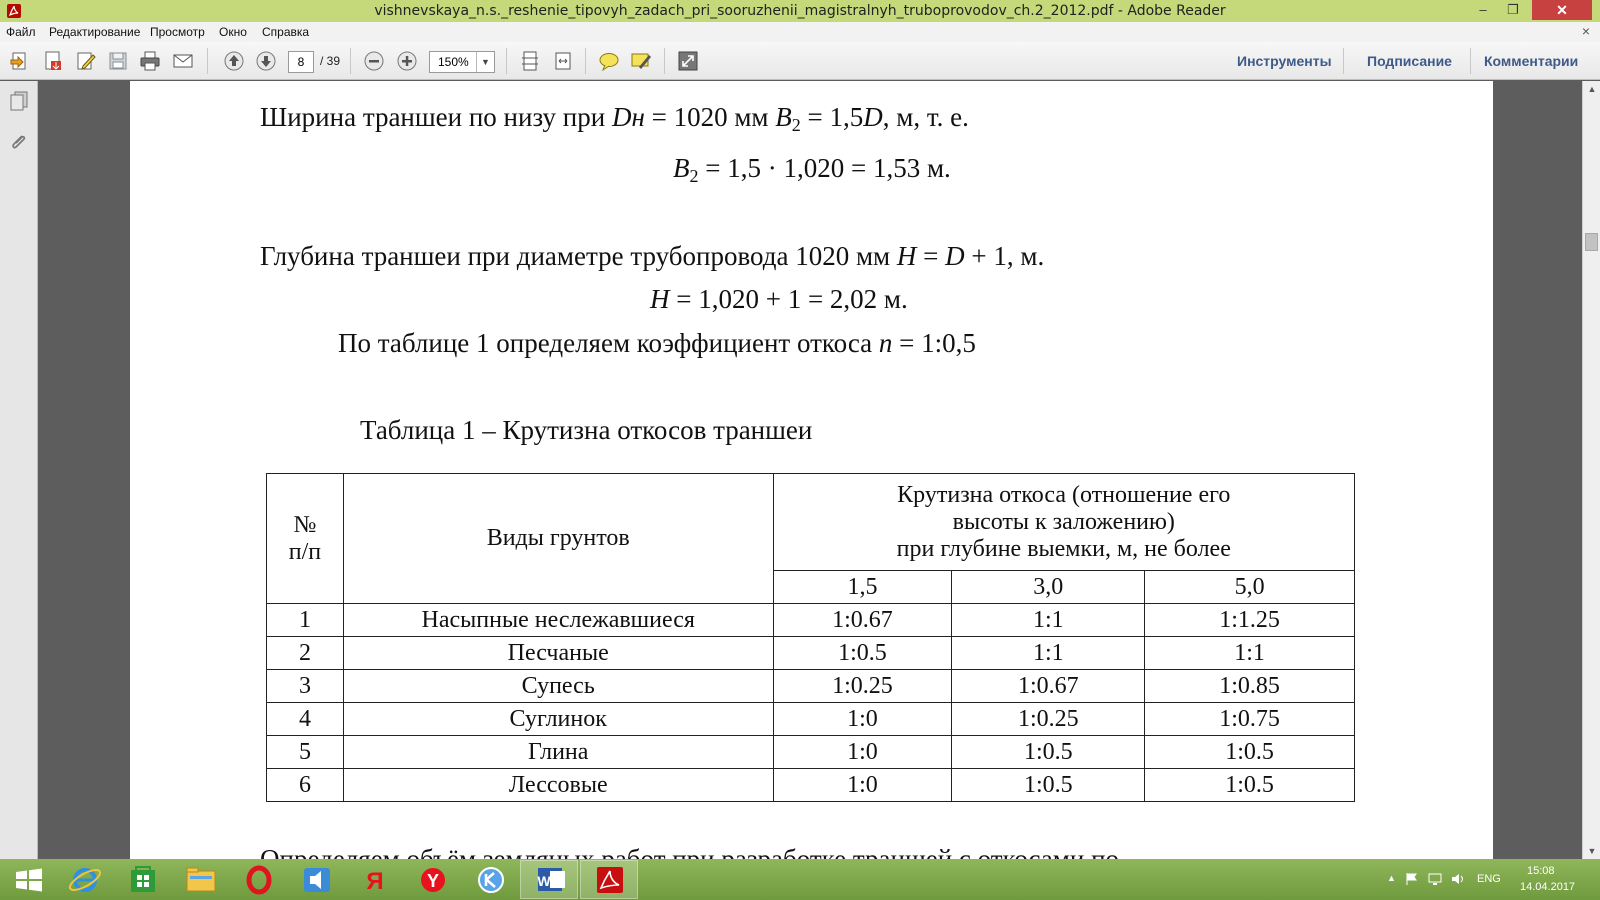 Image resolution: width=1600 pixels, height=900 pixels. I want to click on email-icon, so click(183, 61).